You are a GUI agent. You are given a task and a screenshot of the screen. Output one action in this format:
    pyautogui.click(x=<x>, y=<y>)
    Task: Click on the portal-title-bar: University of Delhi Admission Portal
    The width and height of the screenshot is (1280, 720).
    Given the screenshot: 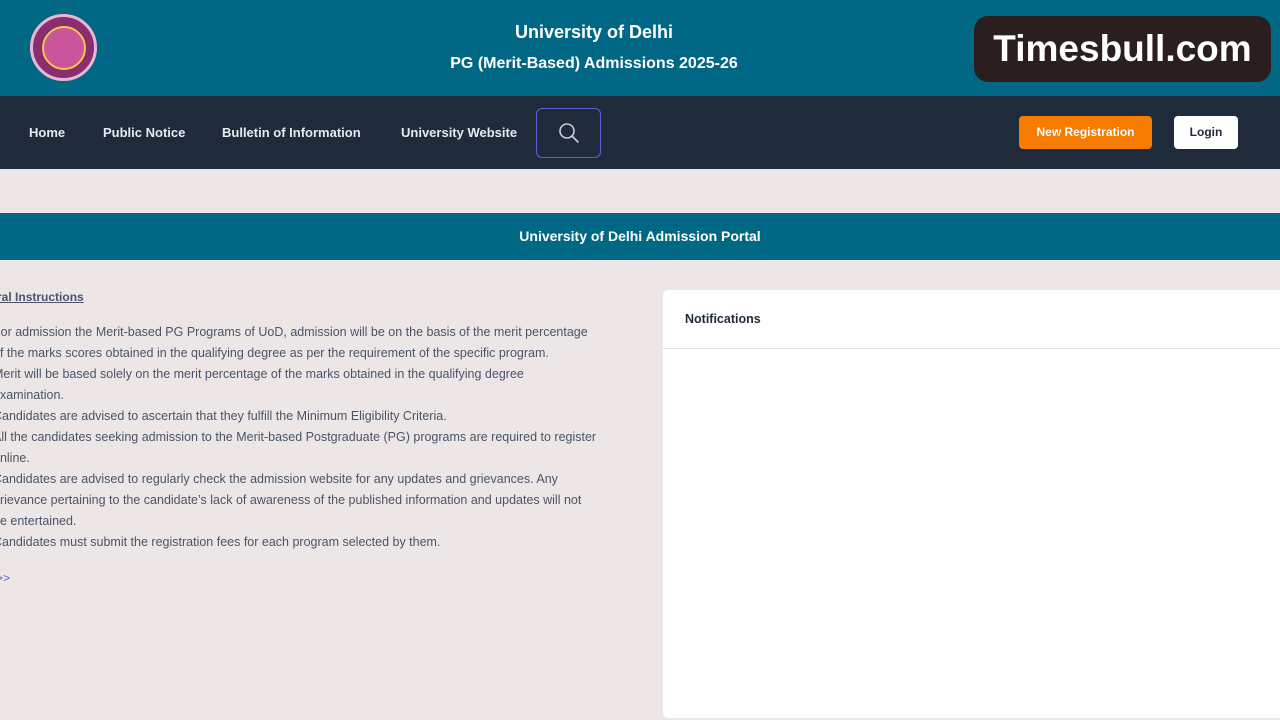 What is the action you would take?
    pyautogui.click(x=640, y=236)
    